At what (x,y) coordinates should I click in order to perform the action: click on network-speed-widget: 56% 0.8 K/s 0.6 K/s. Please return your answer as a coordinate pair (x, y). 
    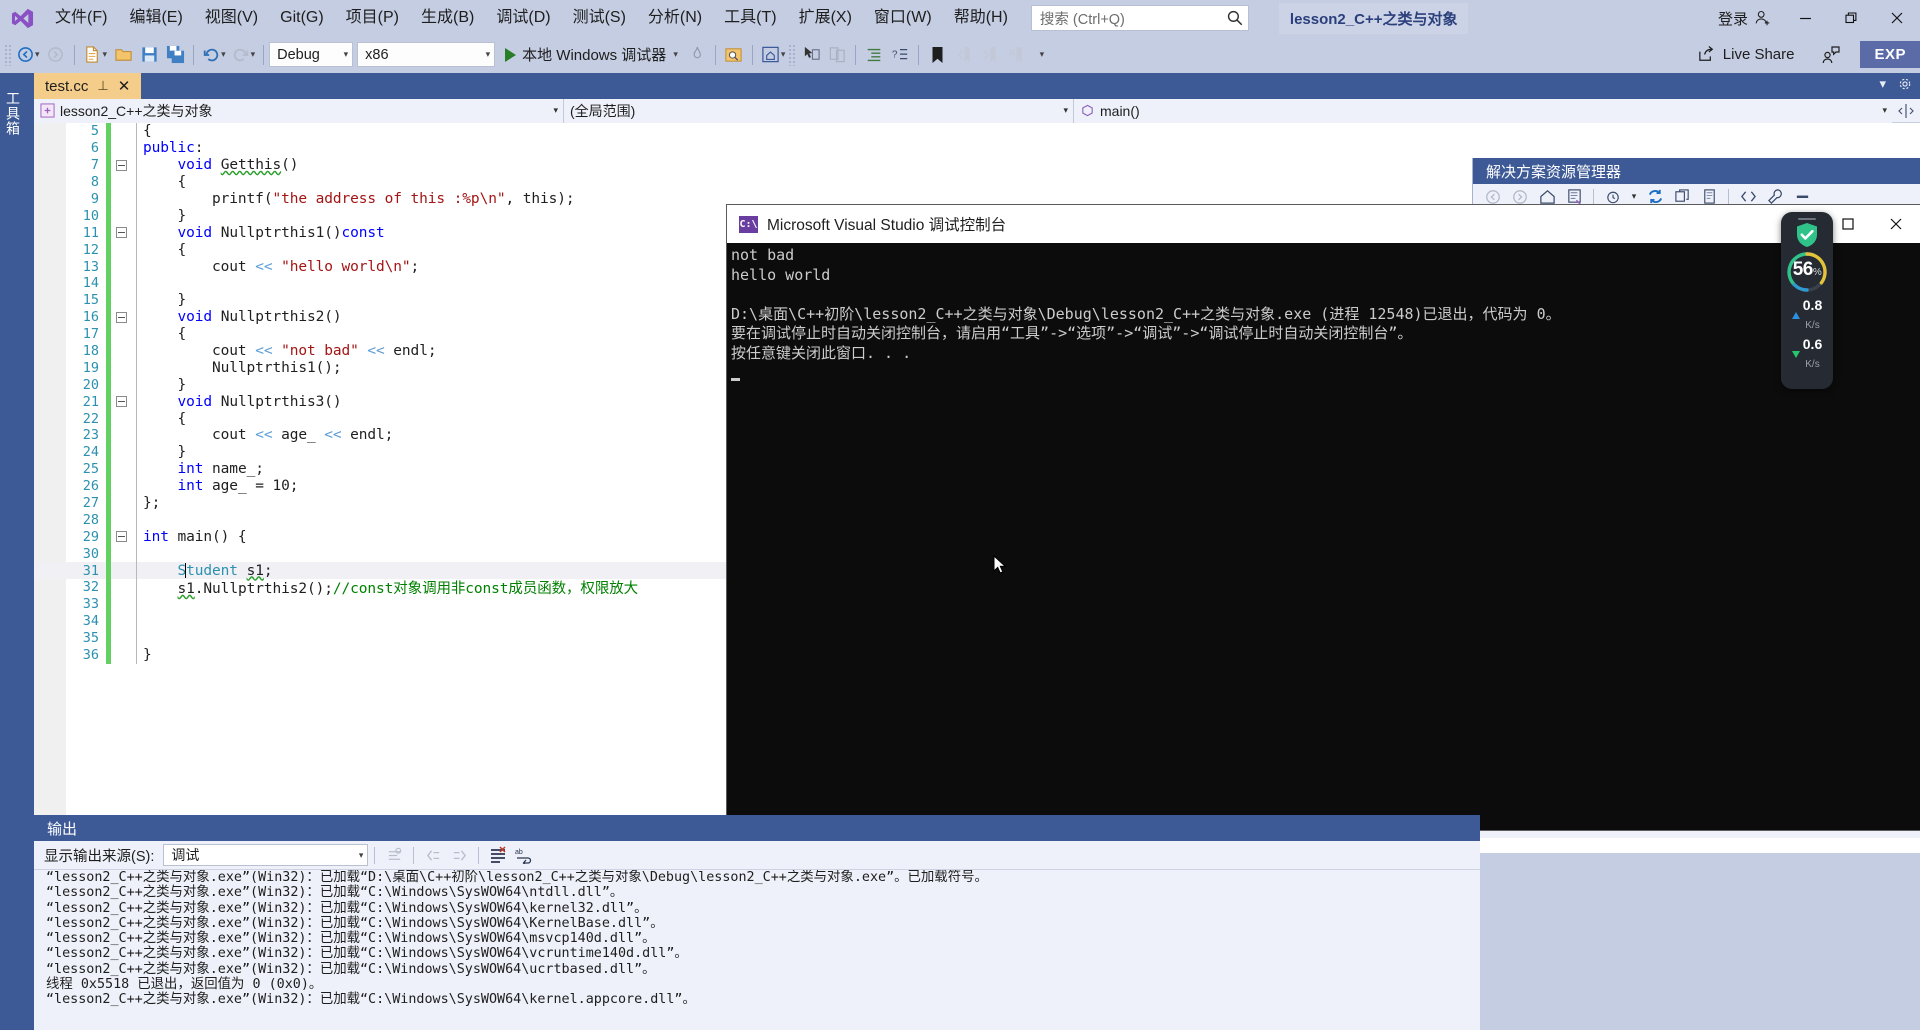
    Looking at the image, I should click on (1807, 300).